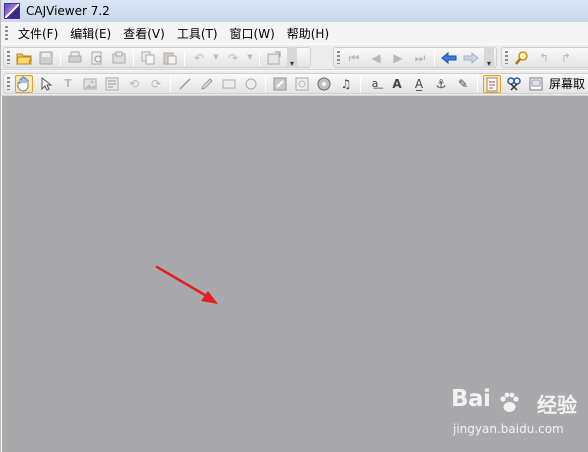  What do you see at coordinates (233, 58) in the screenshot?
I see `redo-icon: ↷` at bounding box center [233, 58].